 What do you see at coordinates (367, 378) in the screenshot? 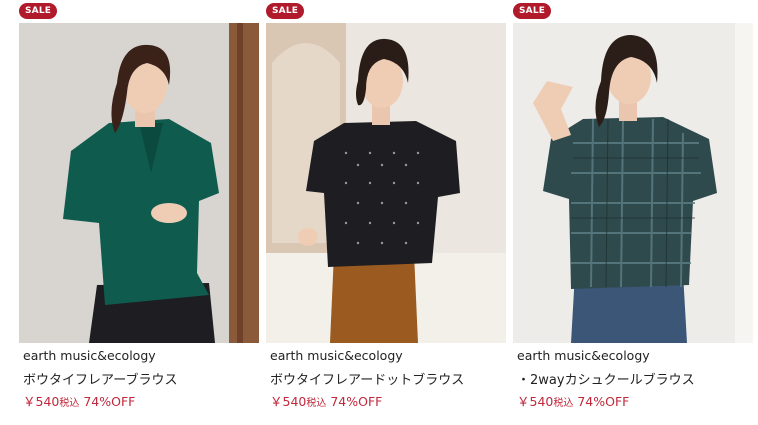
I see `product-name: ボウタイフレアードットブラウス` at bounding box center [367, 378].